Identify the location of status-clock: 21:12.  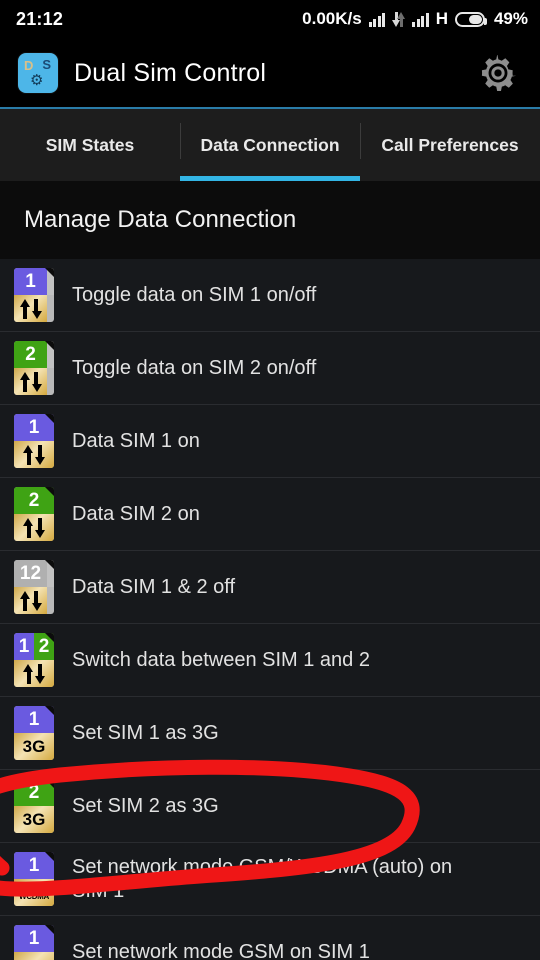
(40, 18).